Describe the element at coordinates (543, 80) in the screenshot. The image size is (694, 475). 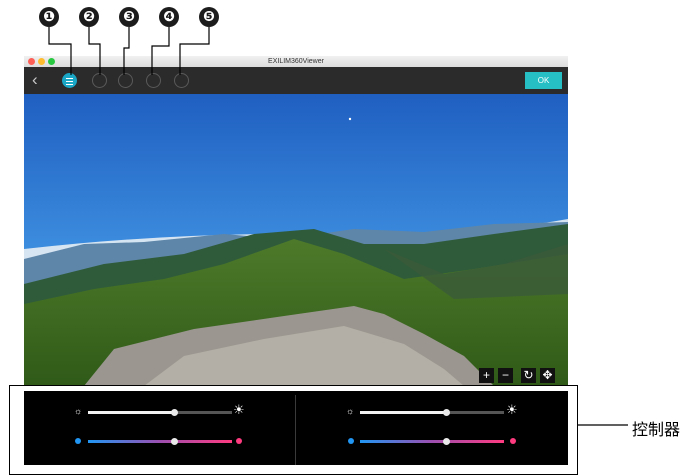
I see `ok-button: OK` at that location.